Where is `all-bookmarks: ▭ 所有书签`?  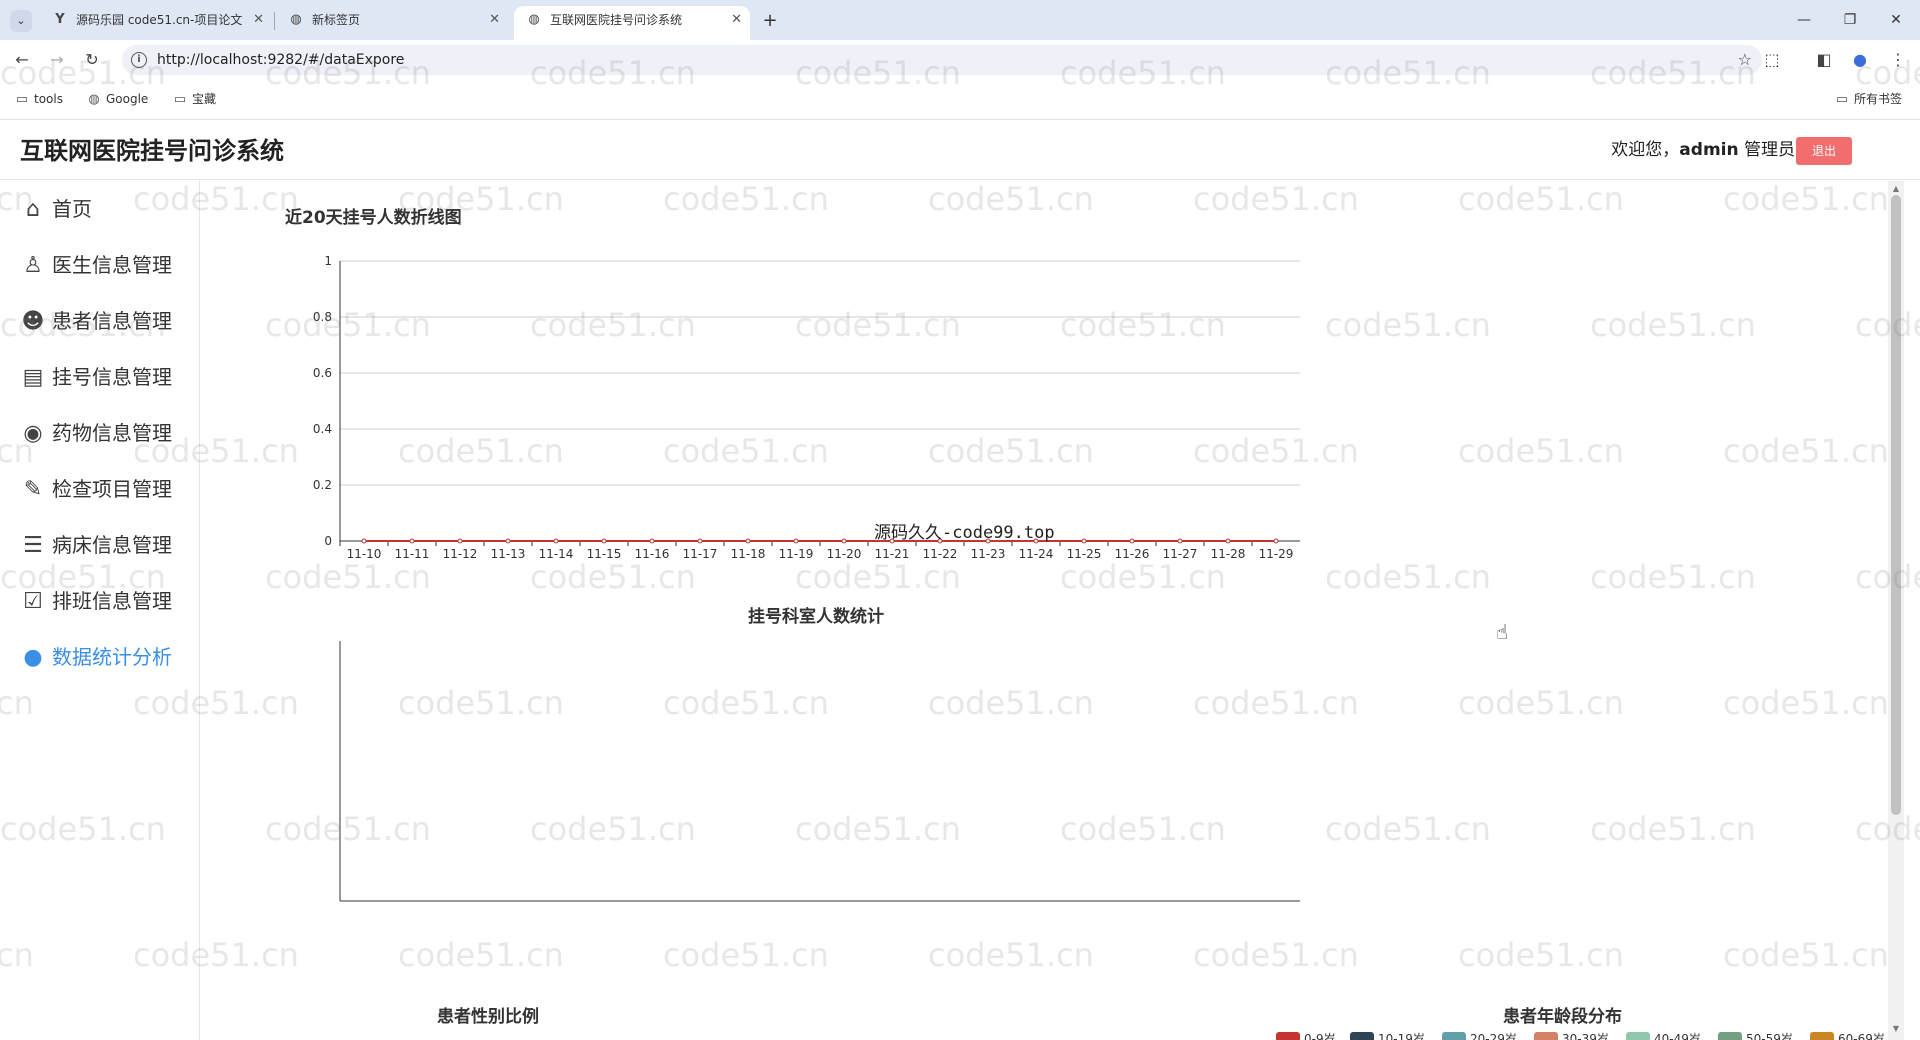
all-bookmarks: ▭ 所有书签 is located at coordinates (1868, 99).